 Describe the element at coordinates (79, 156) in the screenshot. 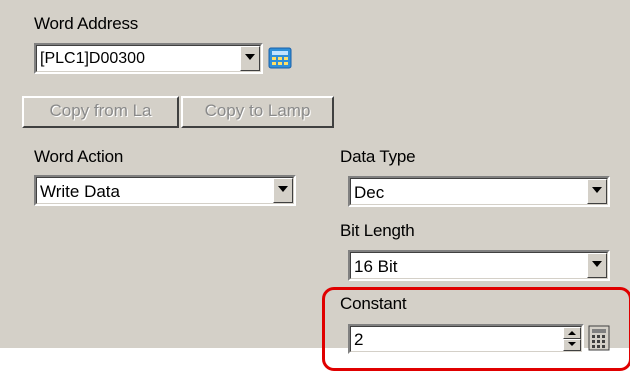

I see `word-action-label: Word Action` at that location.